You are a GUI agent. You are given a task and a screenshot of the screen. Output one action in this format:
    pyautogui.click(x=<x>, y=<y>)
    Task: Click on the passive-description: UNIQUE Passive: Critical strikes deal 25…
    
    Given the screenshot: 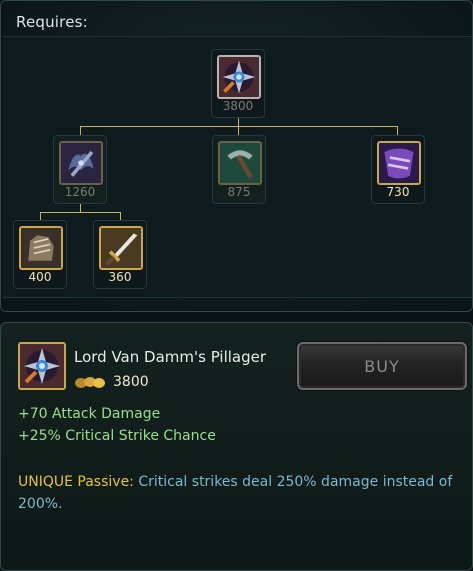 What is the action you would take?
    pyautogui.click(x=241, y=493)
    